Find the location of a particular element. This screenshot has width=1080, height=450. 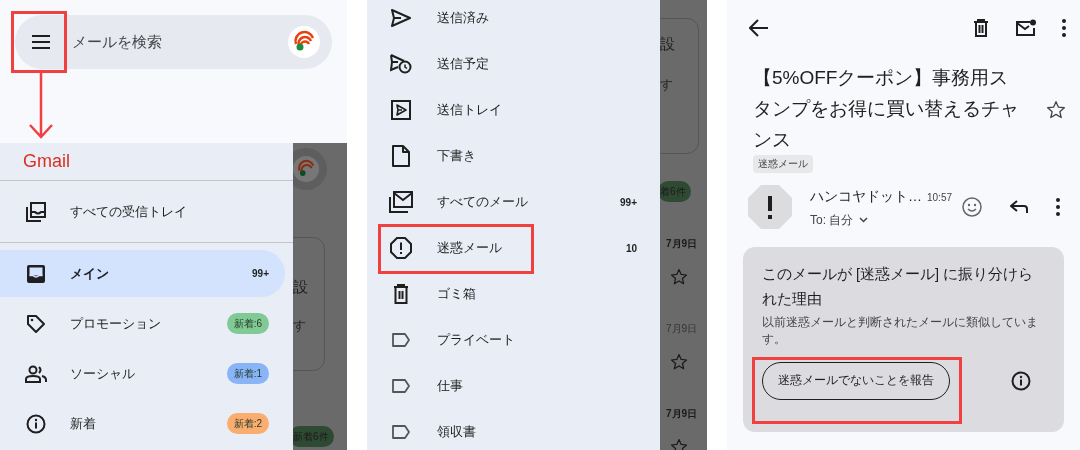

item-label: メイン is located at coordinates (90, 273).